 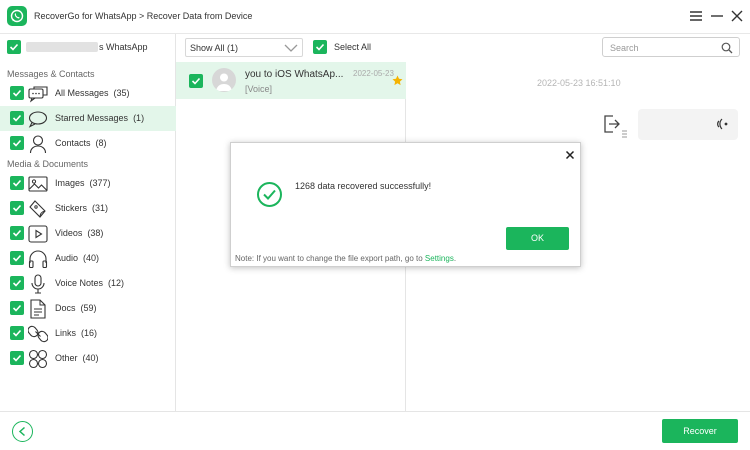 What do you see at coordinates (123, 47) in the screenshot?
I see `account-label: s WhatsApp` at bounding box center [123, 47].